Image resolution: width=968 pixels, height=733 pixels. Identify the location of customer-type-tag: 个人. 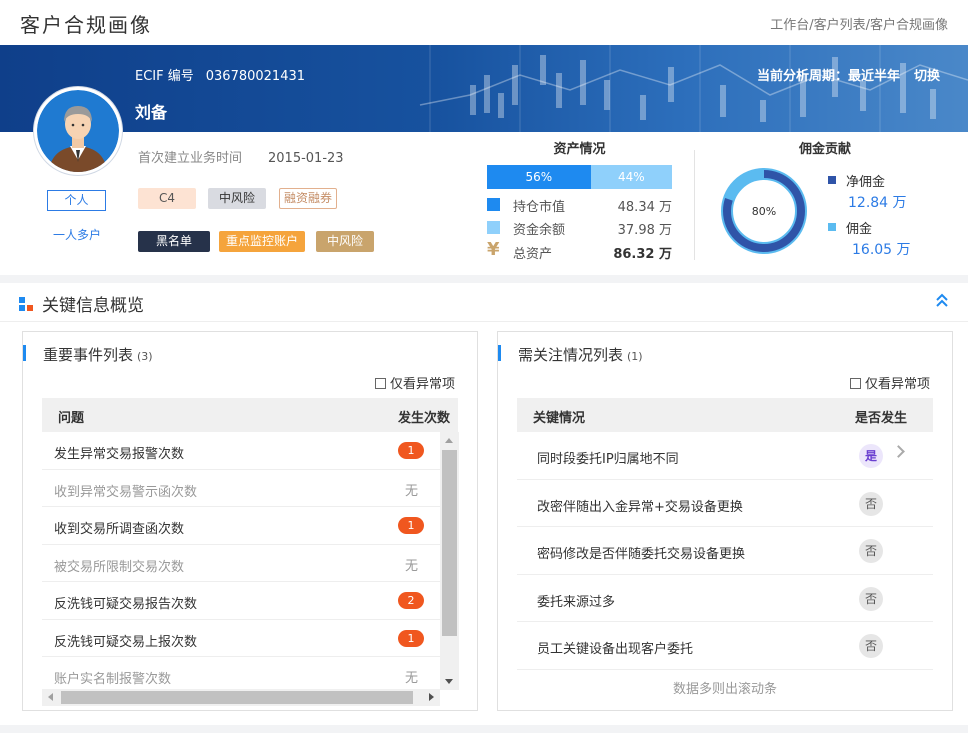
(76, 200).